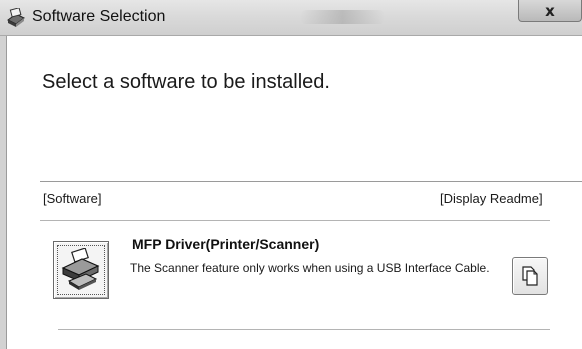 The height and width of the screenshot is (349, 582). I want to click on installer-app-icon, so click(16, 17).